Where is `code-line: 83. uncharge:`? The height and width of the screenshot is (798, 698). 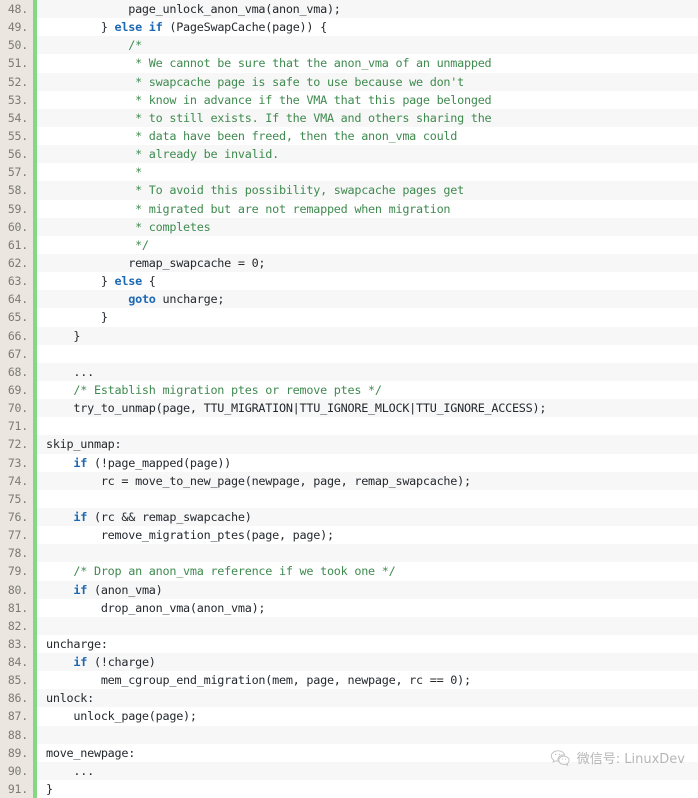
code-line: 83. uncharge: is located at coordinates (349, 644).